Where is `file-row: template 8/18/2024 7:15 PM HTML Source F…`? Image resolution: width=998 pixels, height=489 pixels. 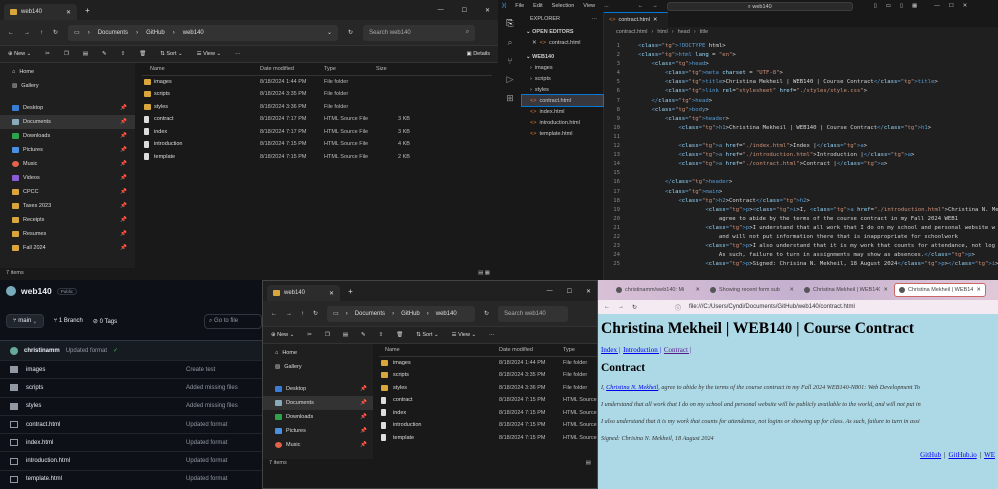 file-row: template 8/18/2024 7:15 PM HTML Source F… is located at coordinates (317, 157).